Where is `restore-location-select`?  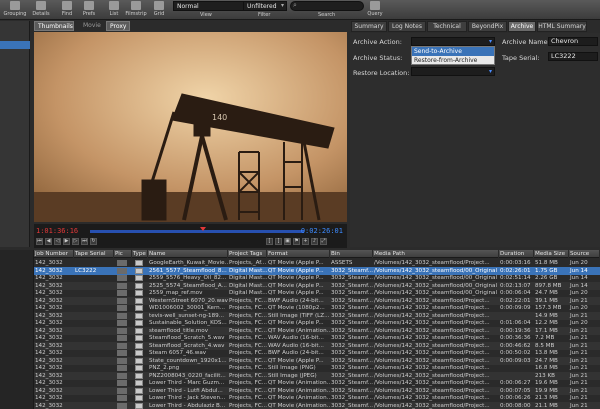 restore-location-select is located at coordinates (453, 71).